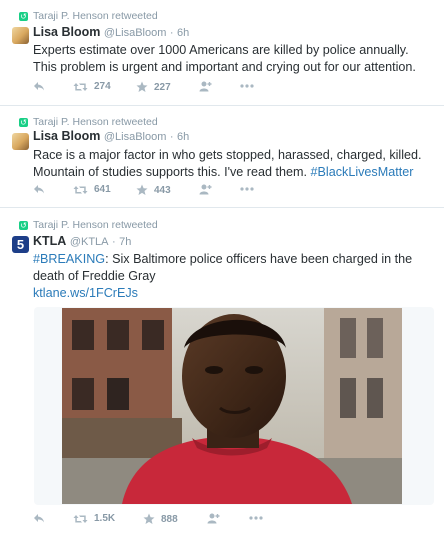  Describe the element at coordinates (162, 190) in the screenshot. I see `favorite-count: 443` at that location.